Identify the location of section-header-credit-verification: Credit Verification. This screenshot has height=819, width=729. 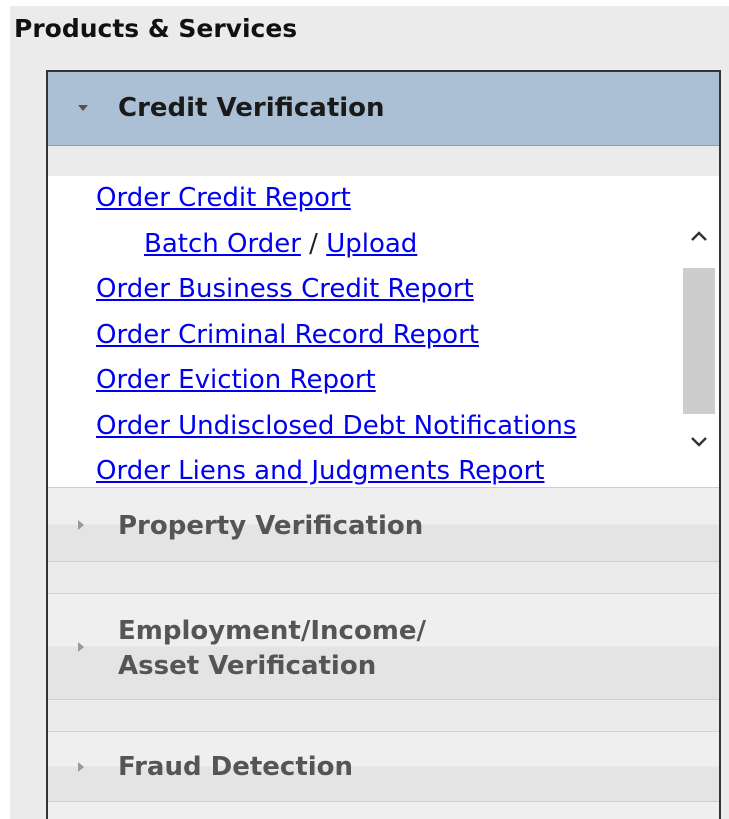
(383, 109).